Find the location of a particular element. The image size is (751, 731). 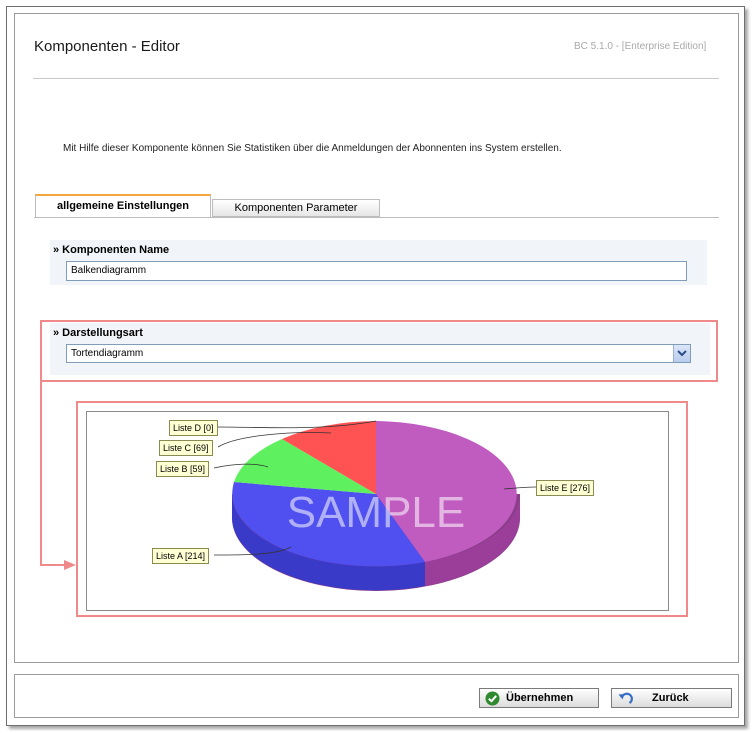

label-liste-c: Liste C [69] is located at coordinates (186, 448).